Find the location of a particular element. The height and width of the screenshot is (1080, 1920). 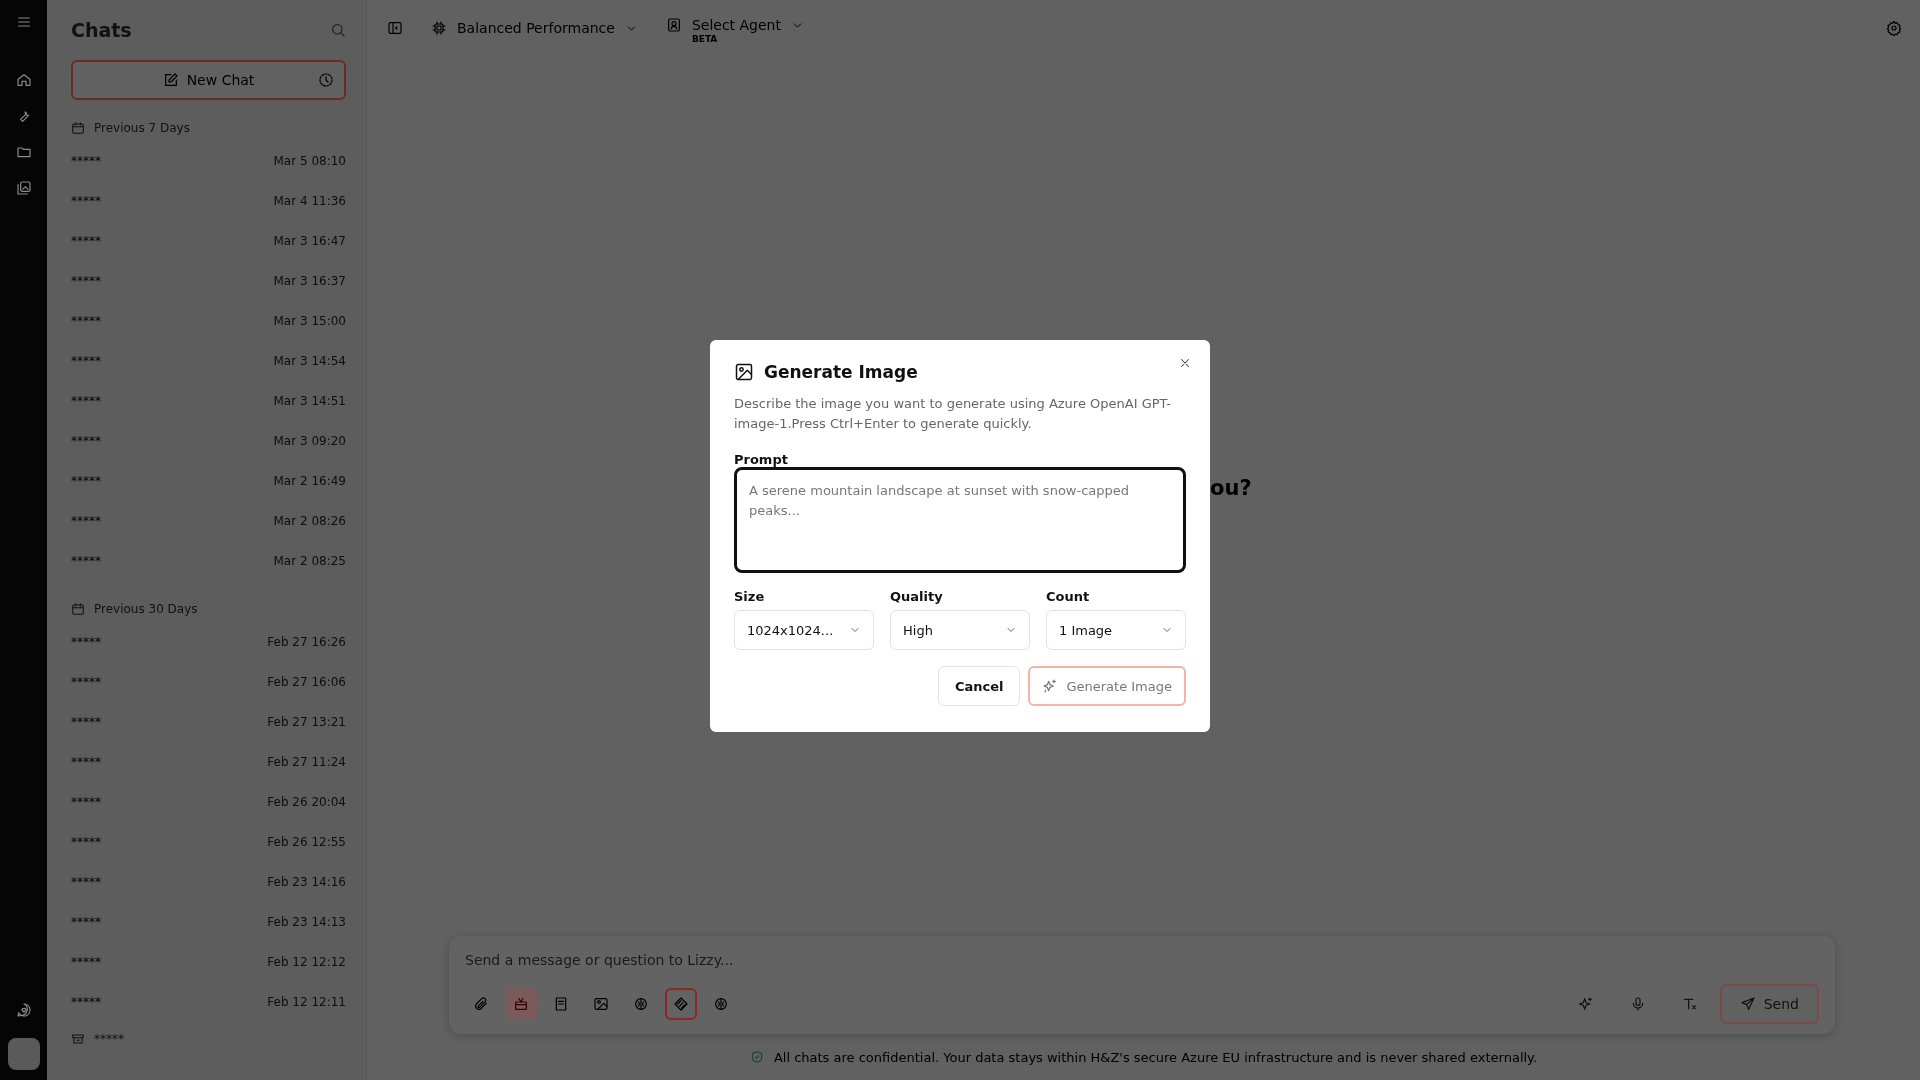

chat-item: ***** Mar 3 15:00 is located at coordinates (208, 321).